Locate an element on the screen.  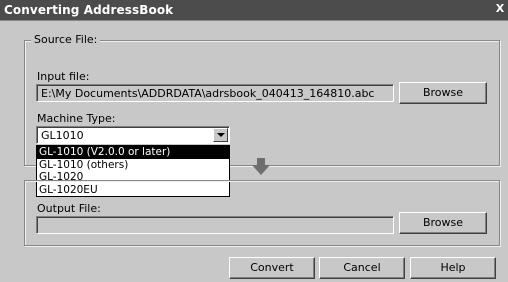
source-file-legend: Source File: is located at coordinates (66, 39).